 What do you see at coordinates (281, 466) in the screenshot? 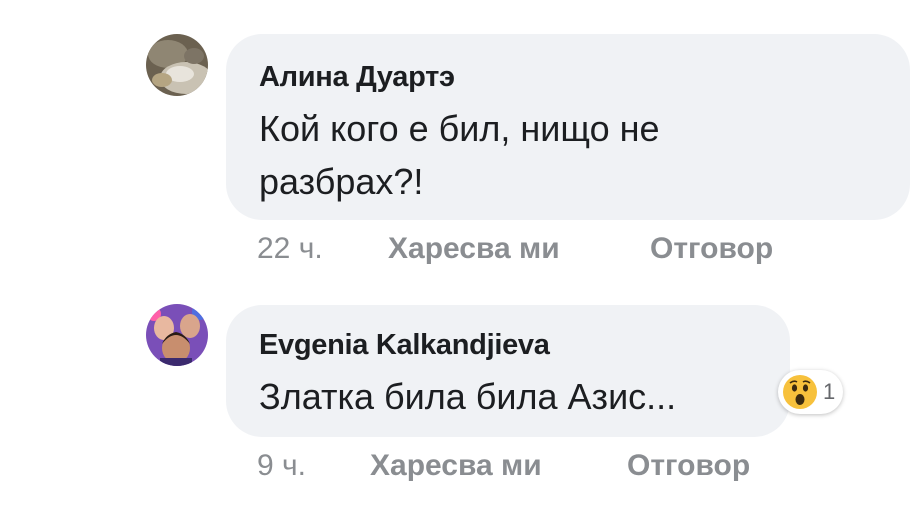
I see `comment-timestamp: 9 ч.` at bounding box center [281, 466].